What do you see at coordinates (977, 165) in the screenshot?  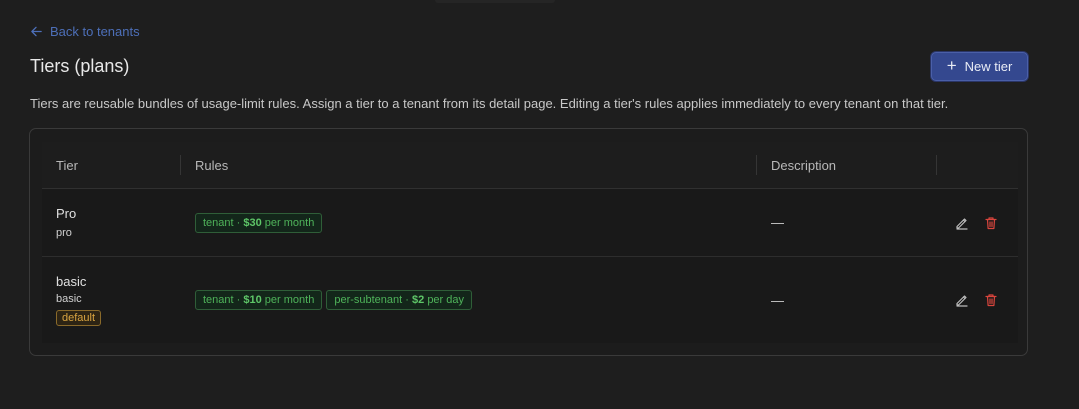 I see `column-header-actions` at bounding box center [977, 165].